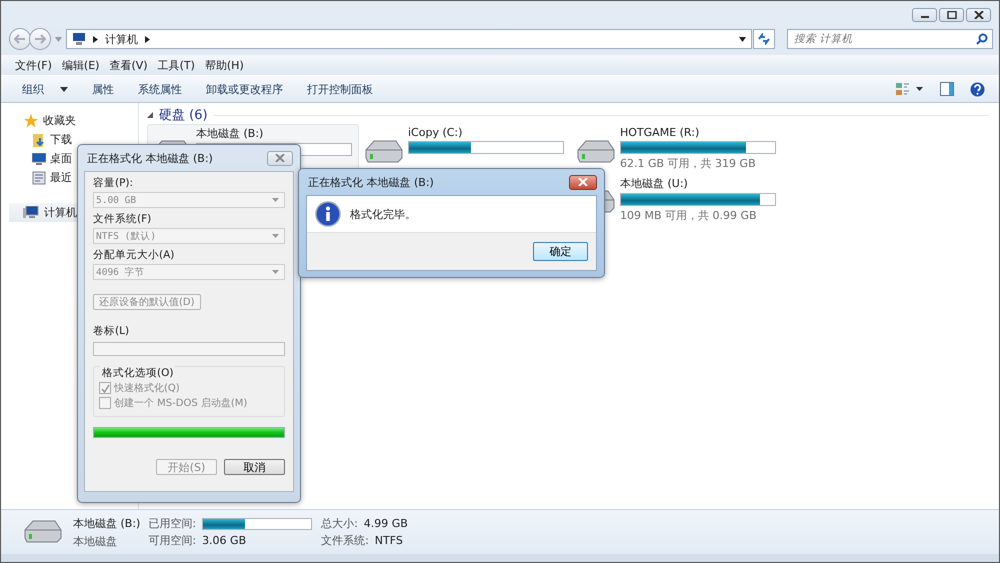 Image resolution: width=1000 pixels, height=563 pixels. What do you see at coordinates (383, 214) in the screenshot?
I see `message-text: 格式化完毕。` at bounding box center [383, 214].